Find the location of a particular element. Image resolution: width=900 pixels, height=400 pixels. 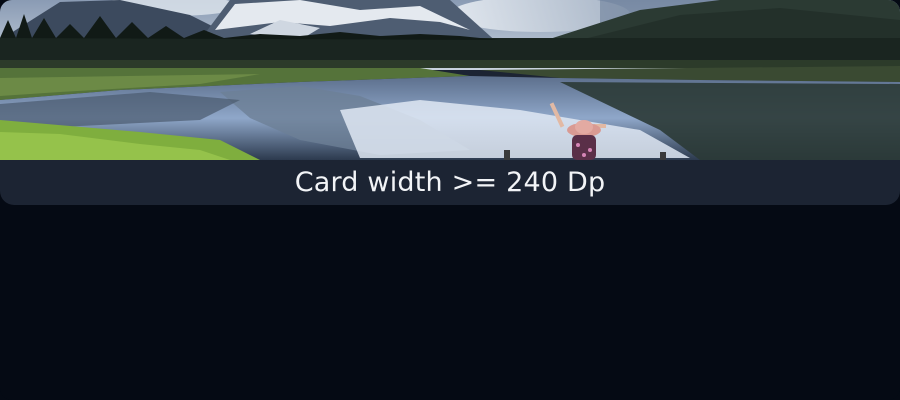

card-caption: Card width >= 240 Dp is located at coordinates (450, 182).